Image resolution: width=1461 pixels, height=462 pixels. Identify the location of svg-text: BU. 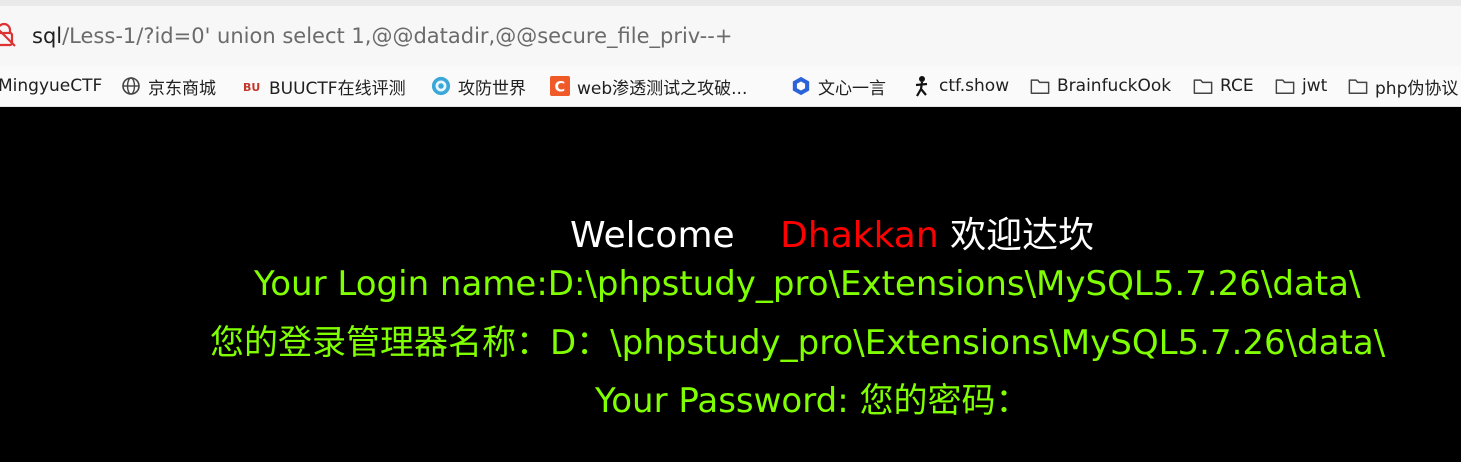
(251, 87).